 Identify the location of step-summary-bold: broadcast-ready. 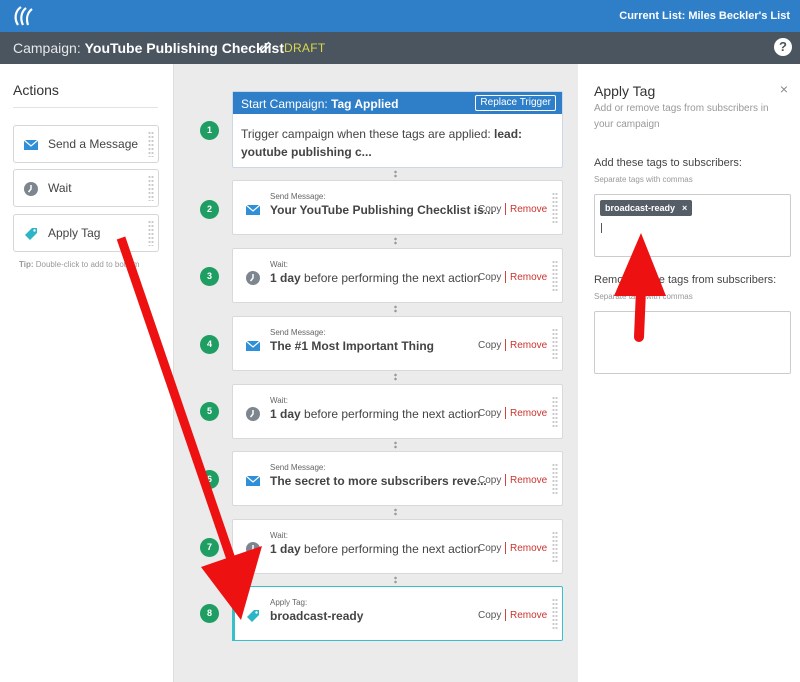
(317, 616).